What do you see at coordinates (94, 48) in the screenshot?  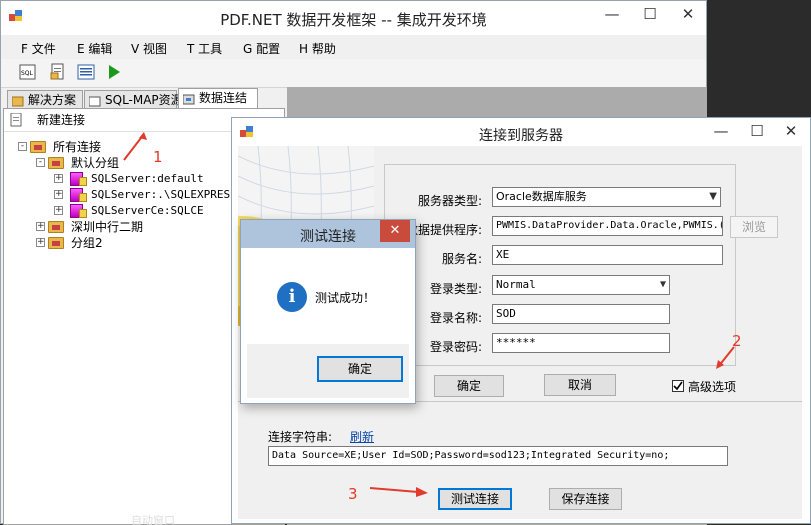 I see `menu-edit: E 编辑` at bounding box center [94, 48].